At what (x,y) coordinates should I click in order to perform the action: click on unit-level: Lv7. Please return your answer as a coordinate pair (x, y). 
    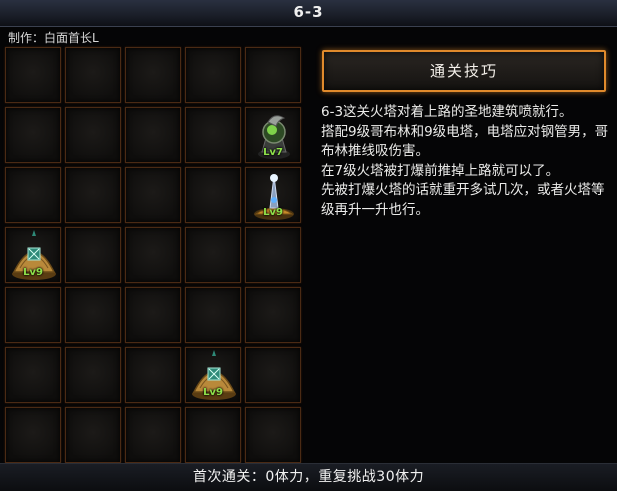
    Looking at the image, I should click on (273, 152).